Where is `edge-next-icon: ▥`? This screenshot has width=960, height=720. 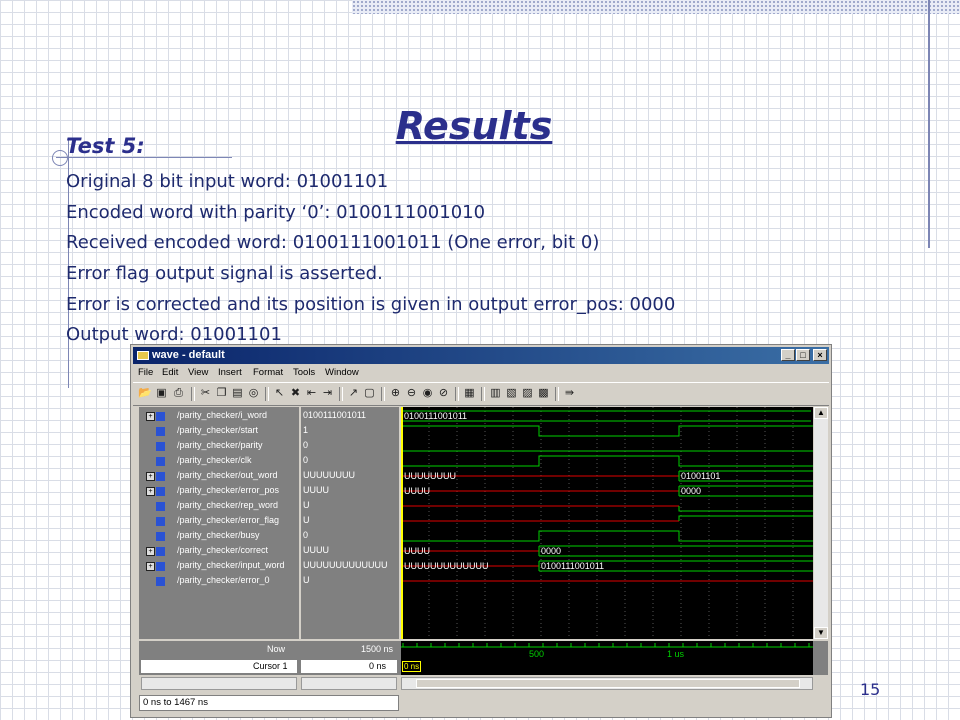
edge-next-icon: ▥ is located at coordinates (495, 393).